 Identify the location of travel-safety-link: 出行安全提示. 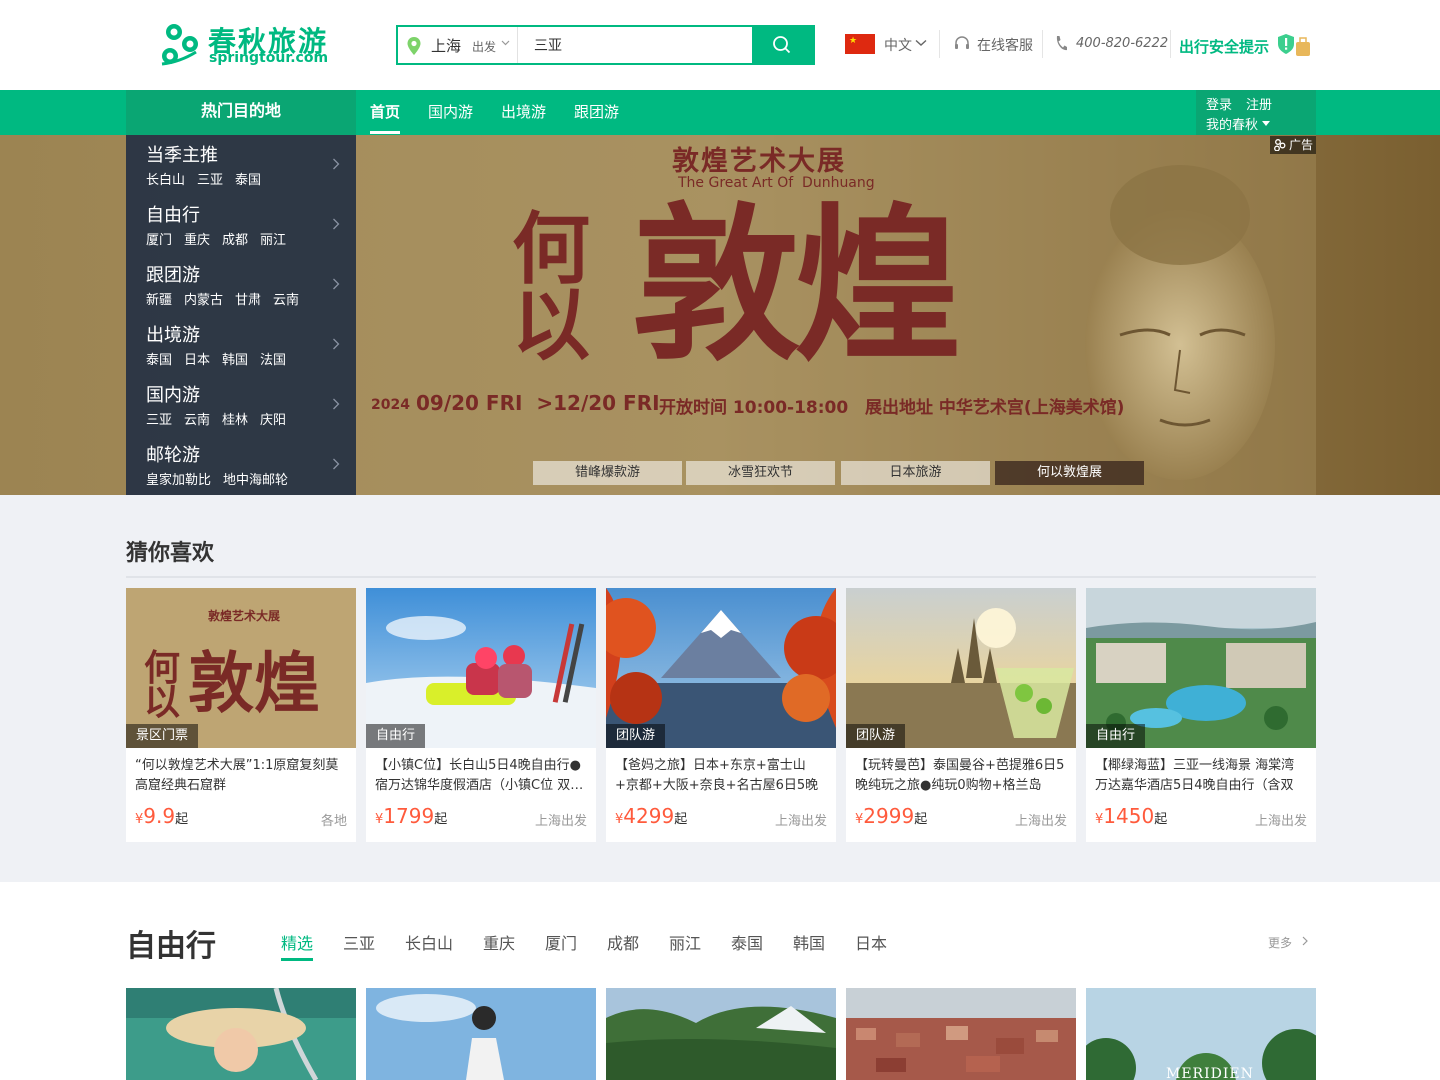
(1224, 46).